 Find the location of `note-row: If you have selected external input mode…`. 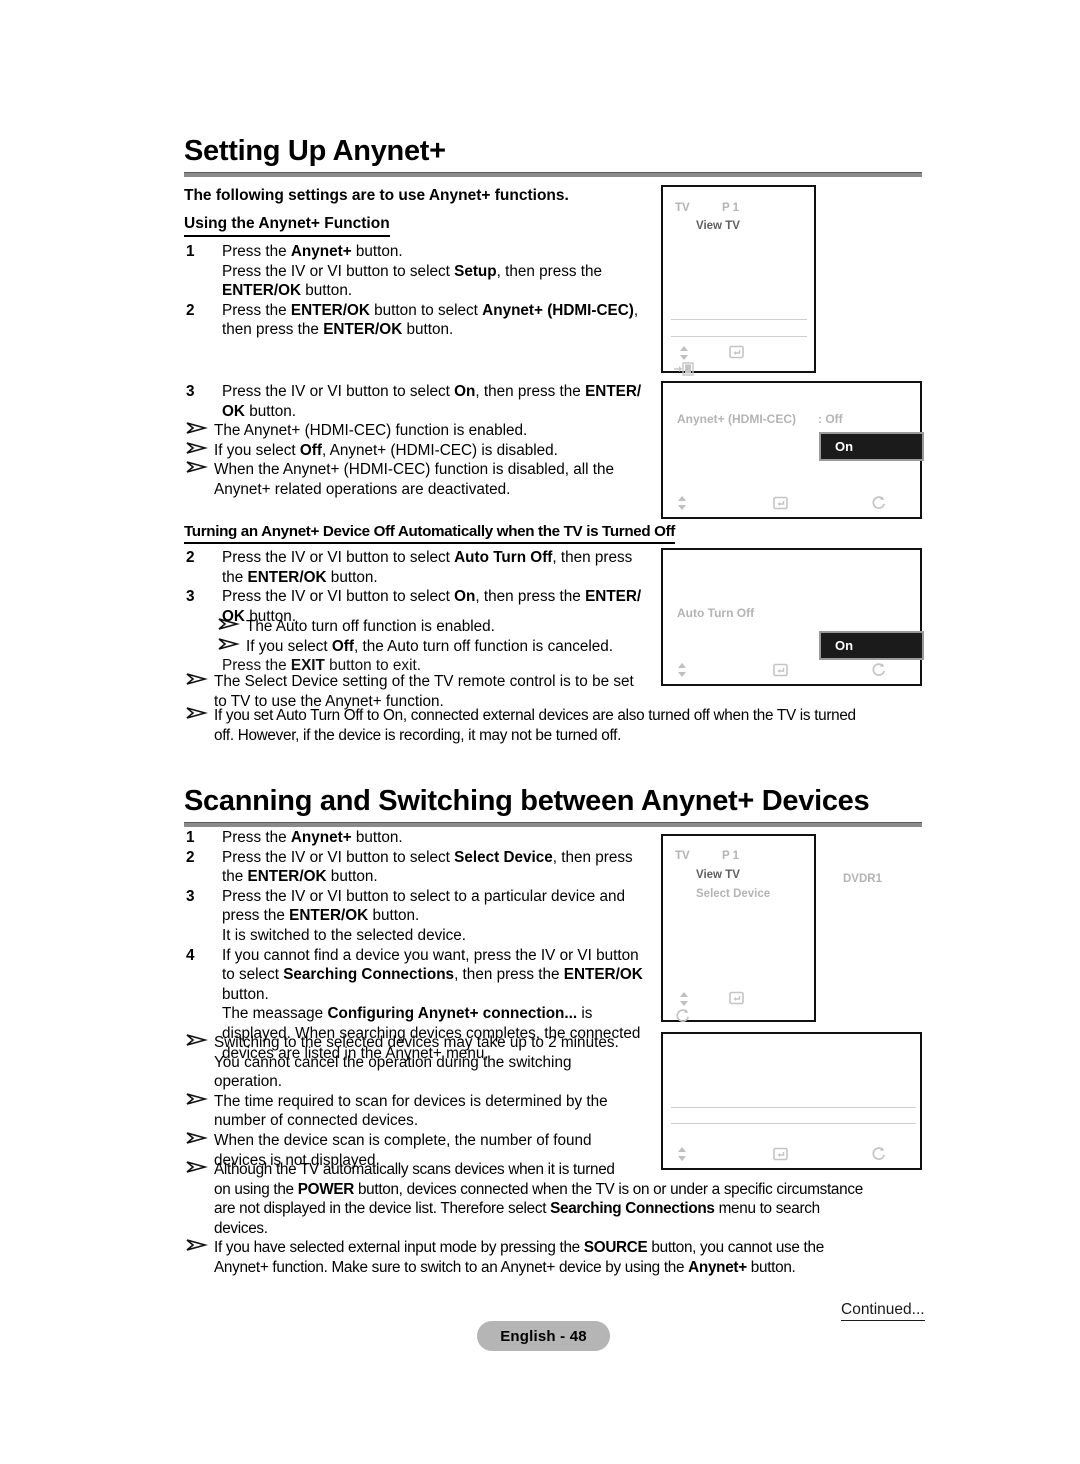

note-row: If you have selected external input mode… is located at coordinates (566, 1257).